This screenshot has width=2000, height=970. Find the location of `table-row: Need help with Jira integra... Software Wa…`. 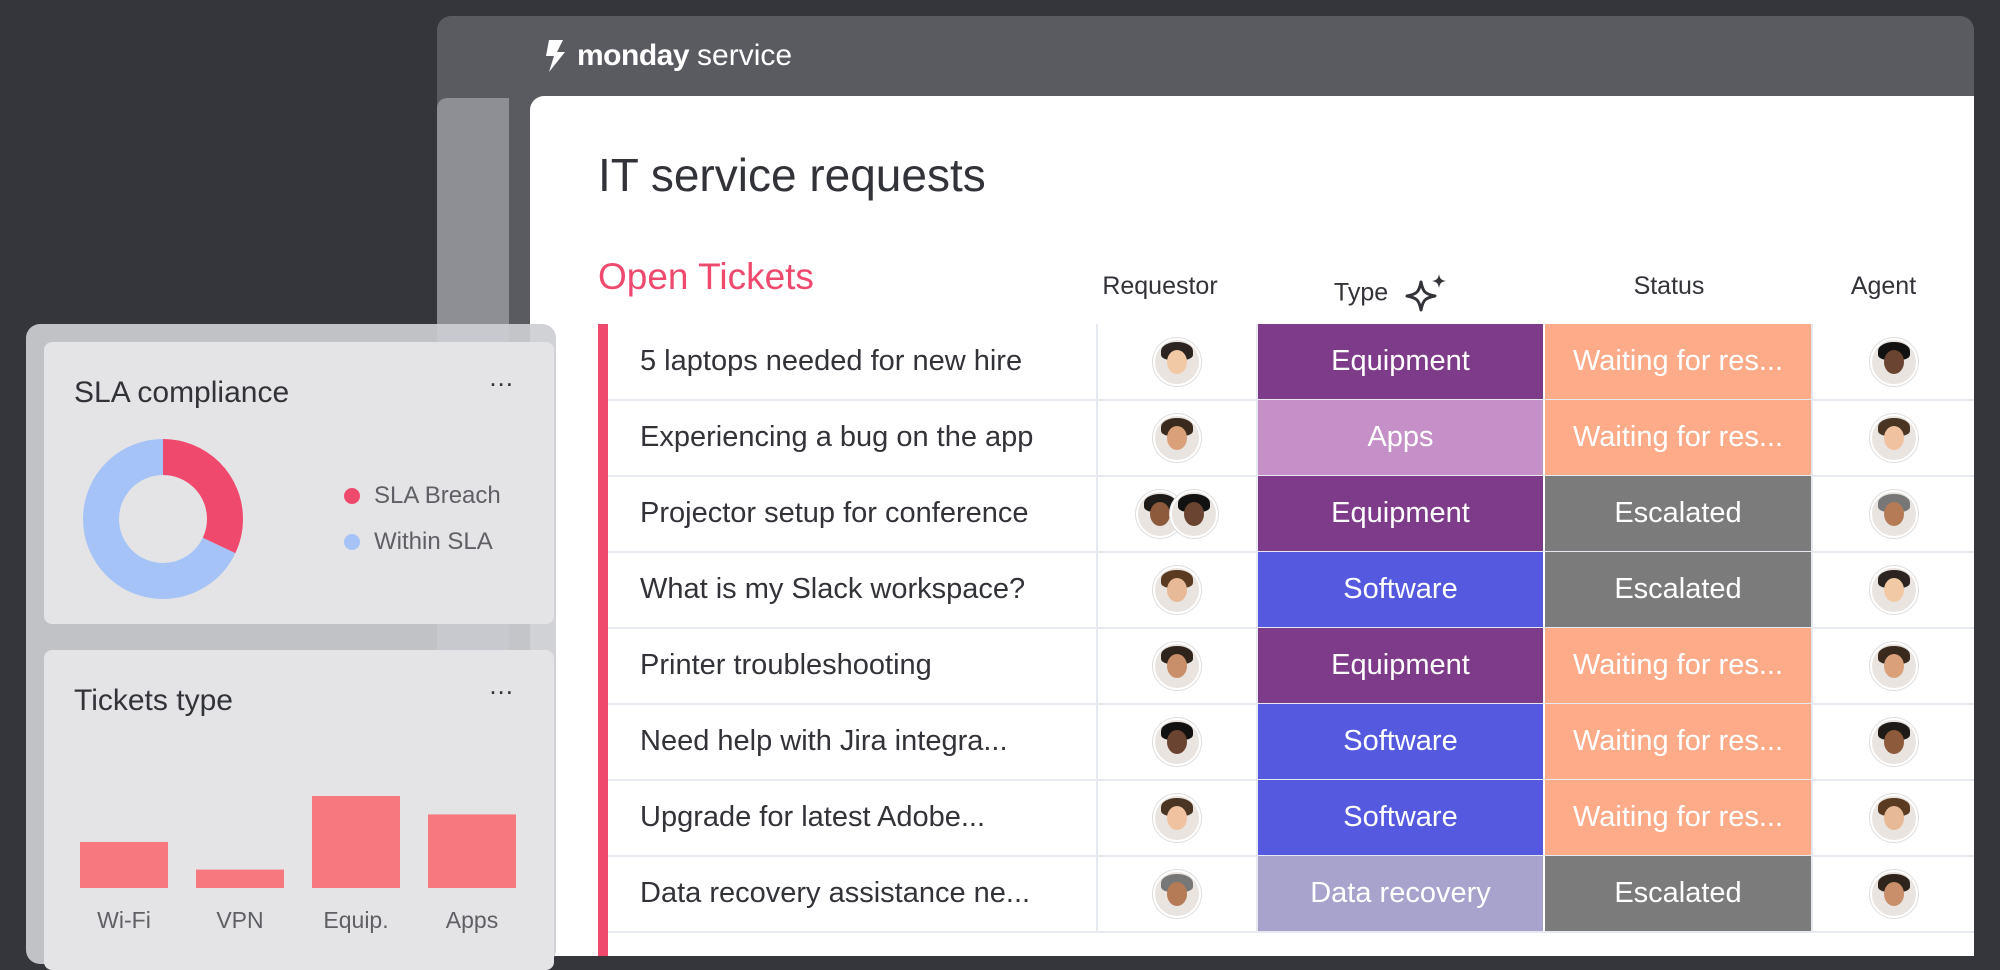

table-row: Need help with Jira integra... Software Wa… is located at coordinates (1291, 742).